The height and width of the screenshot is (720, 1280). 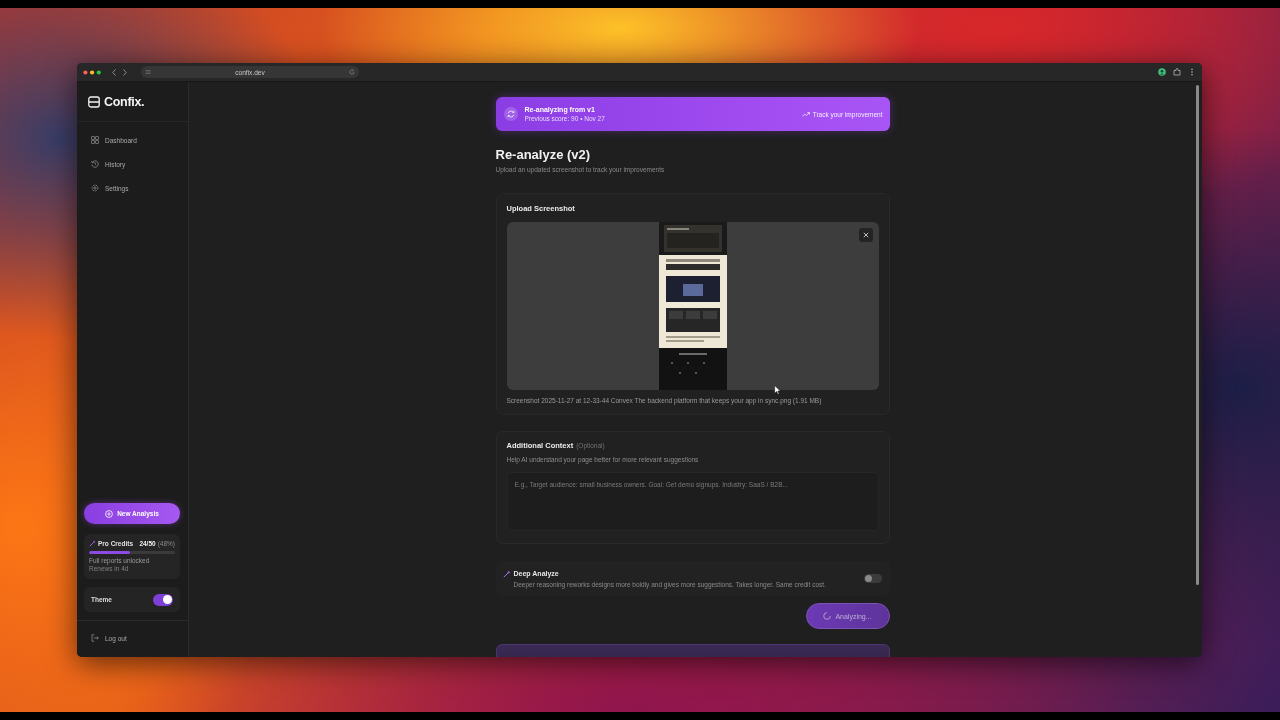 What do you see at coordinates (109, 513) in the screenshot?
I see `add-circle-icon` at bounding box center [109, 513].